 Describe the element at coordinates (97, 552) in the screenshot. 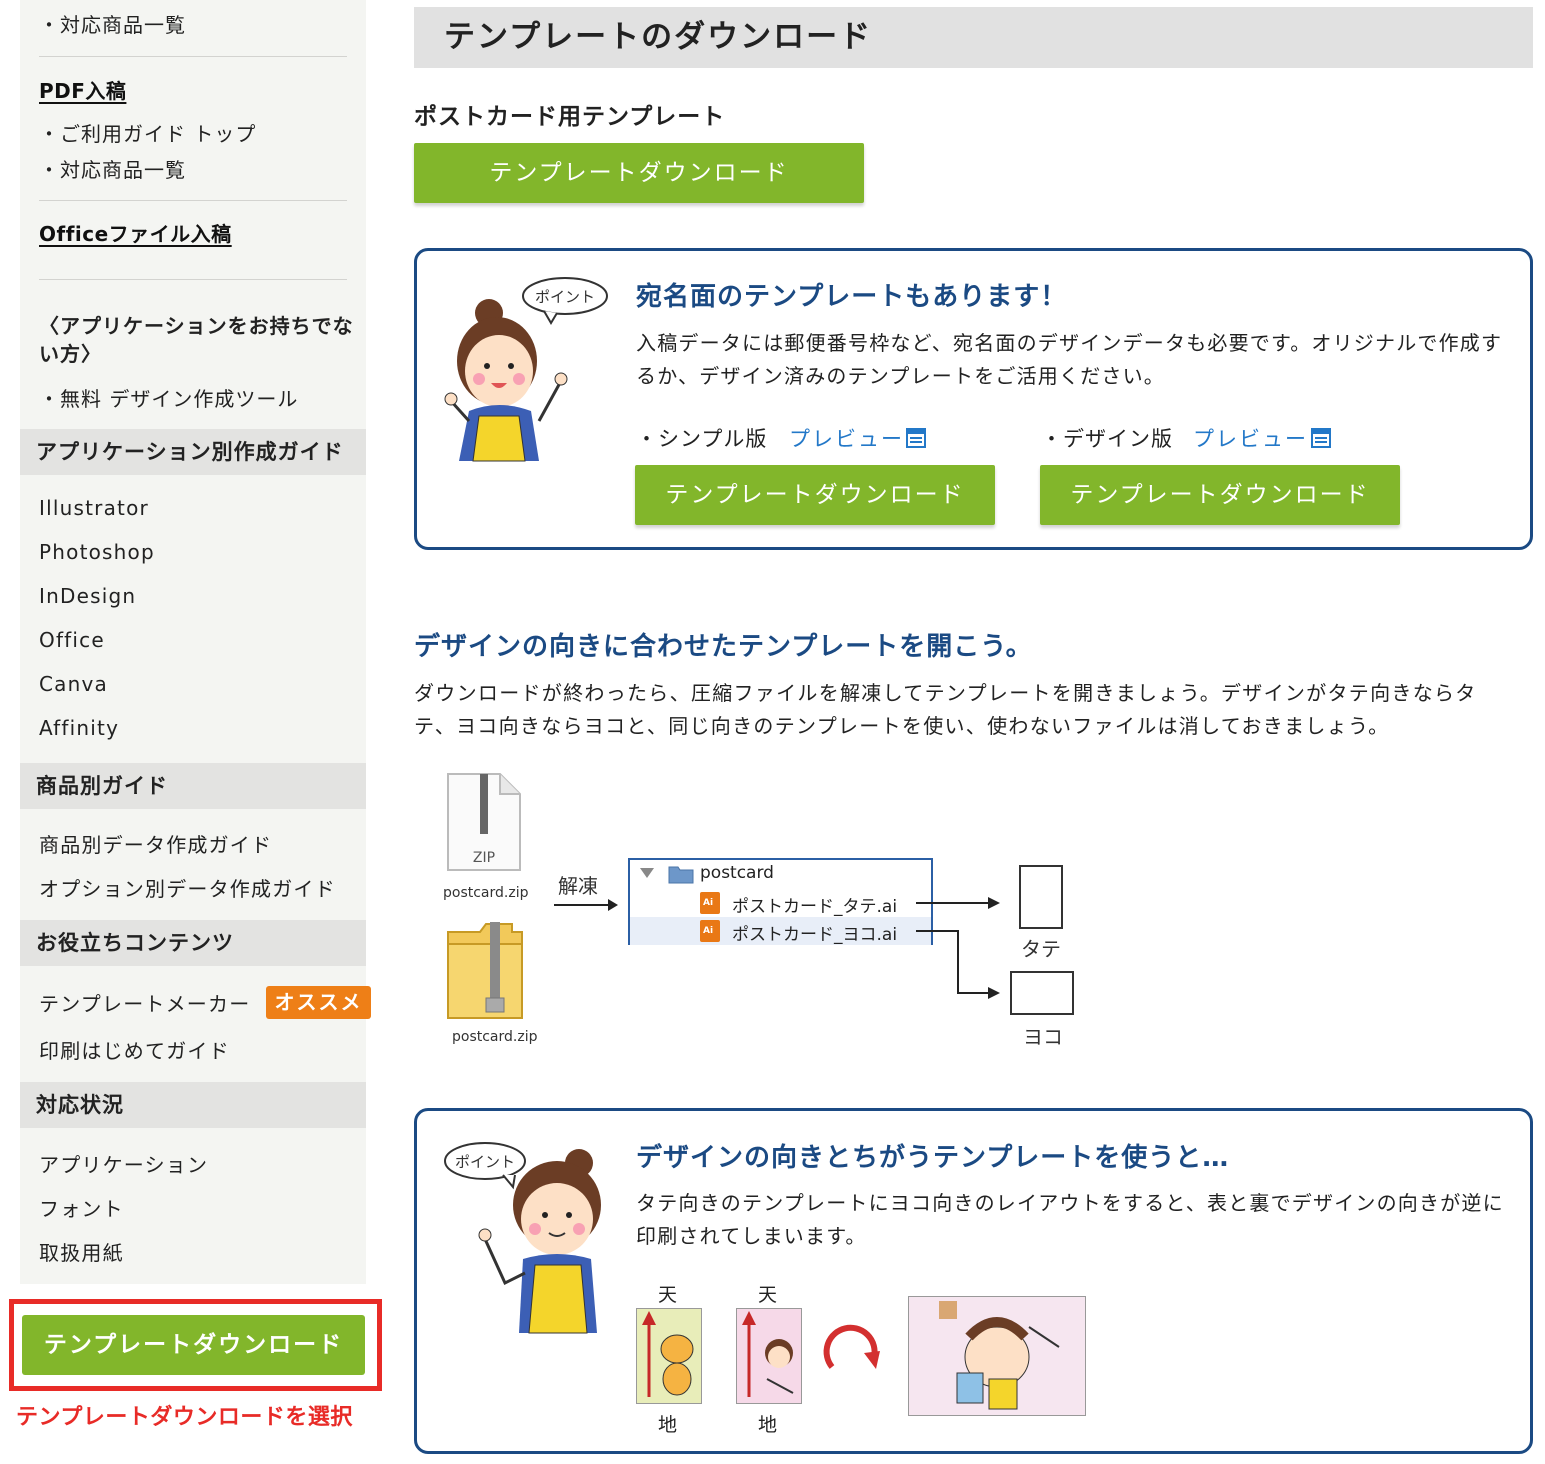

I see `sidebar-item-photoshop: Photoshop` at that location.